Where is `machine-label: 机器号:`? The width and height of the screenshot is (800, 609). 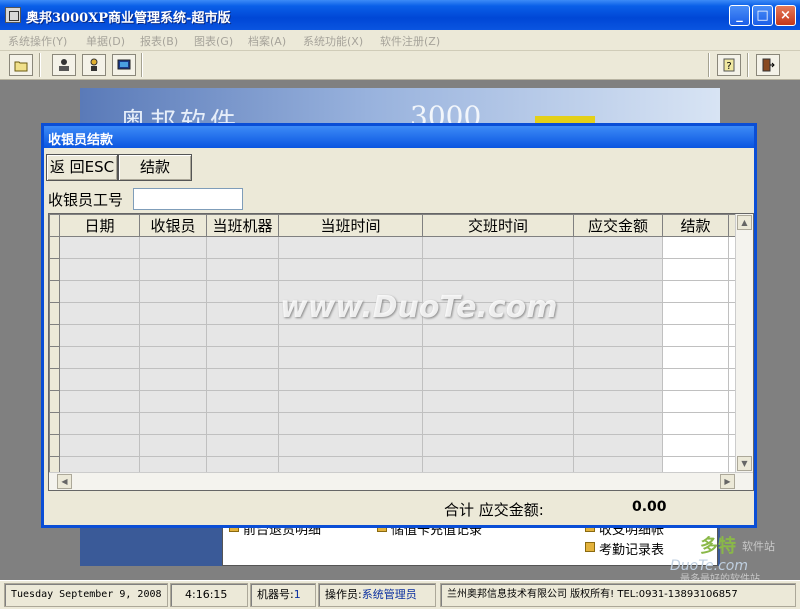 machine-label: 机器号: is located at coordinates (275, 594).